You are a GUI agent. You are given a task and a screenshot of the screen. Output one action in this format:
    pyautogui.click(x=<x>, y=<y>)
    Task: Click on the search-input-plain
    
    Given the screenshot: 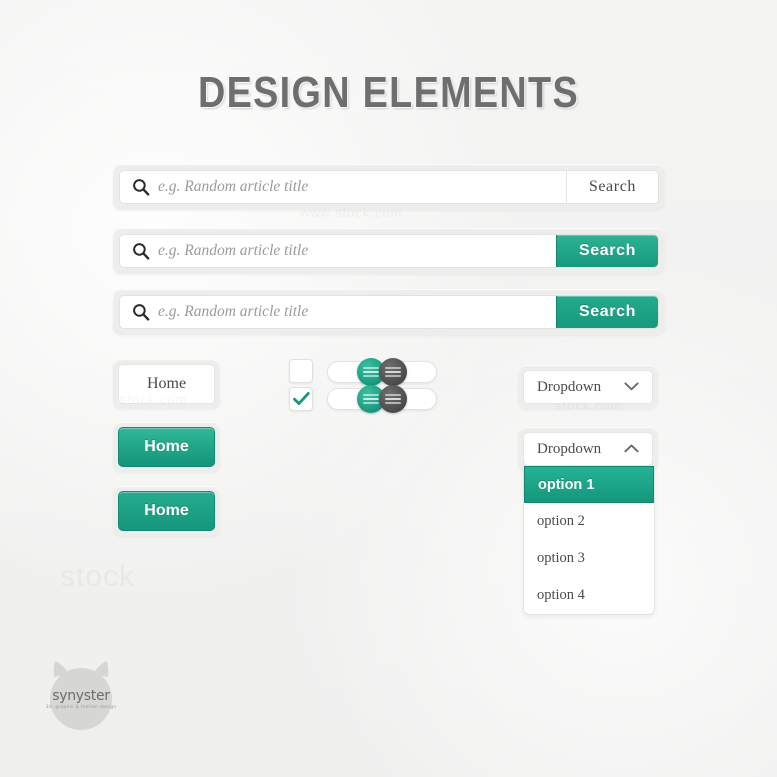 What is the action you would take?
    pyautogui.click(x=362, y=187)
    